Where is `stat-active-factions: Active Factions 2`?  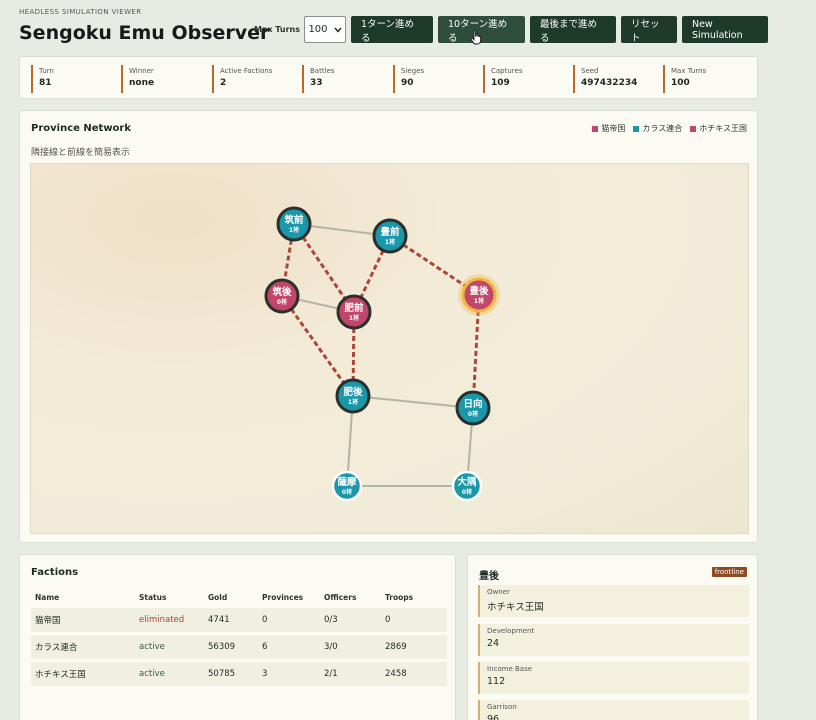 stat-active-factions: Active Factions 2 is located at coordinates (242, 79).